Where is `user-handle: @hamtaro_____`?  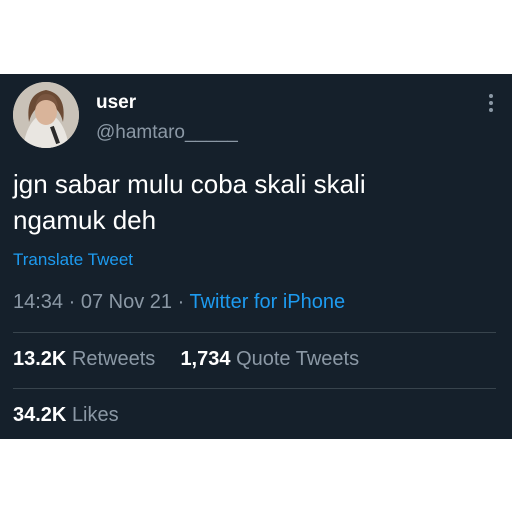
user-handle: @hamtaro_____ is located at coordinates (167, 133).